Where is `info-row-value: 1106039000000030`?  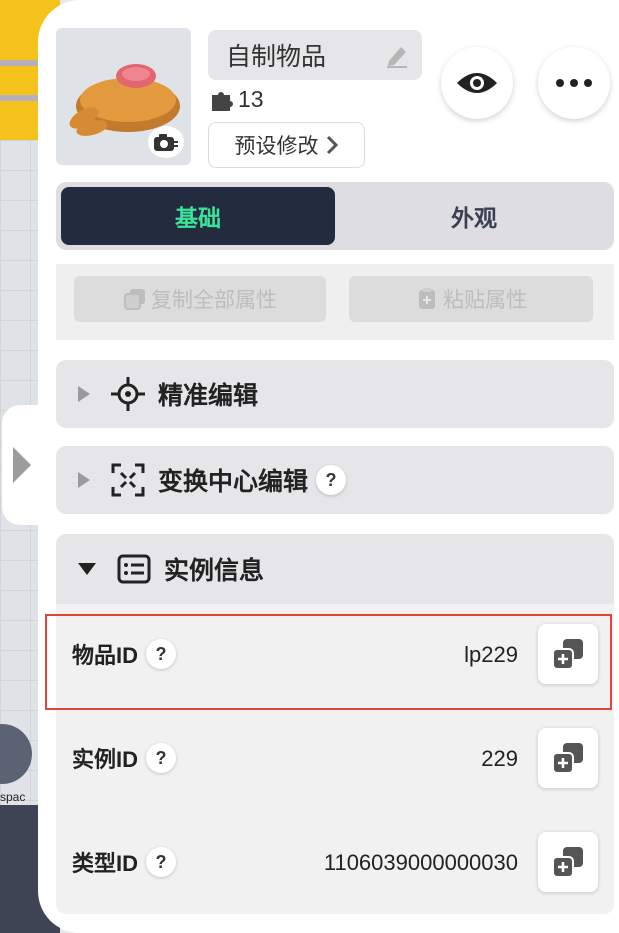
info-row-value: 1106039000000030 is located at coordinates (420, 862).